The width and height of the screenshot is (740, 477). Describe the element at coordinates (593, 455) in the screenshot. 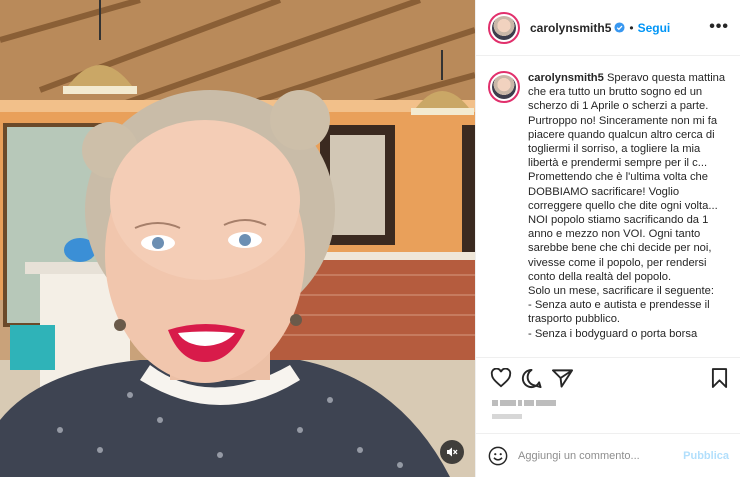

I see `comment-input` at that location.